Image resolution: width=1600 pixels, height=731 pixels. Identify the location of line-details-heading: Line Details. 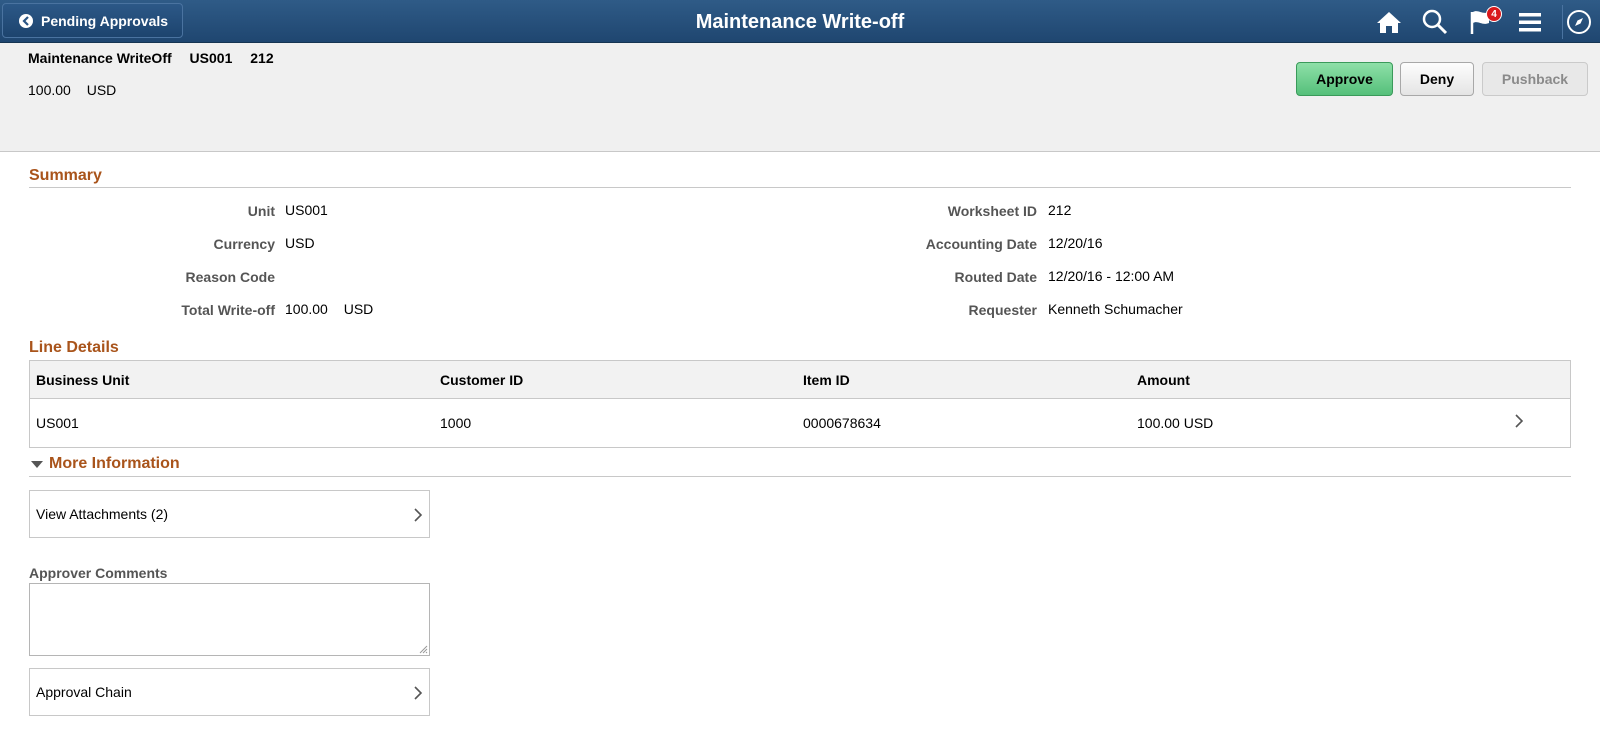
(74, 347).